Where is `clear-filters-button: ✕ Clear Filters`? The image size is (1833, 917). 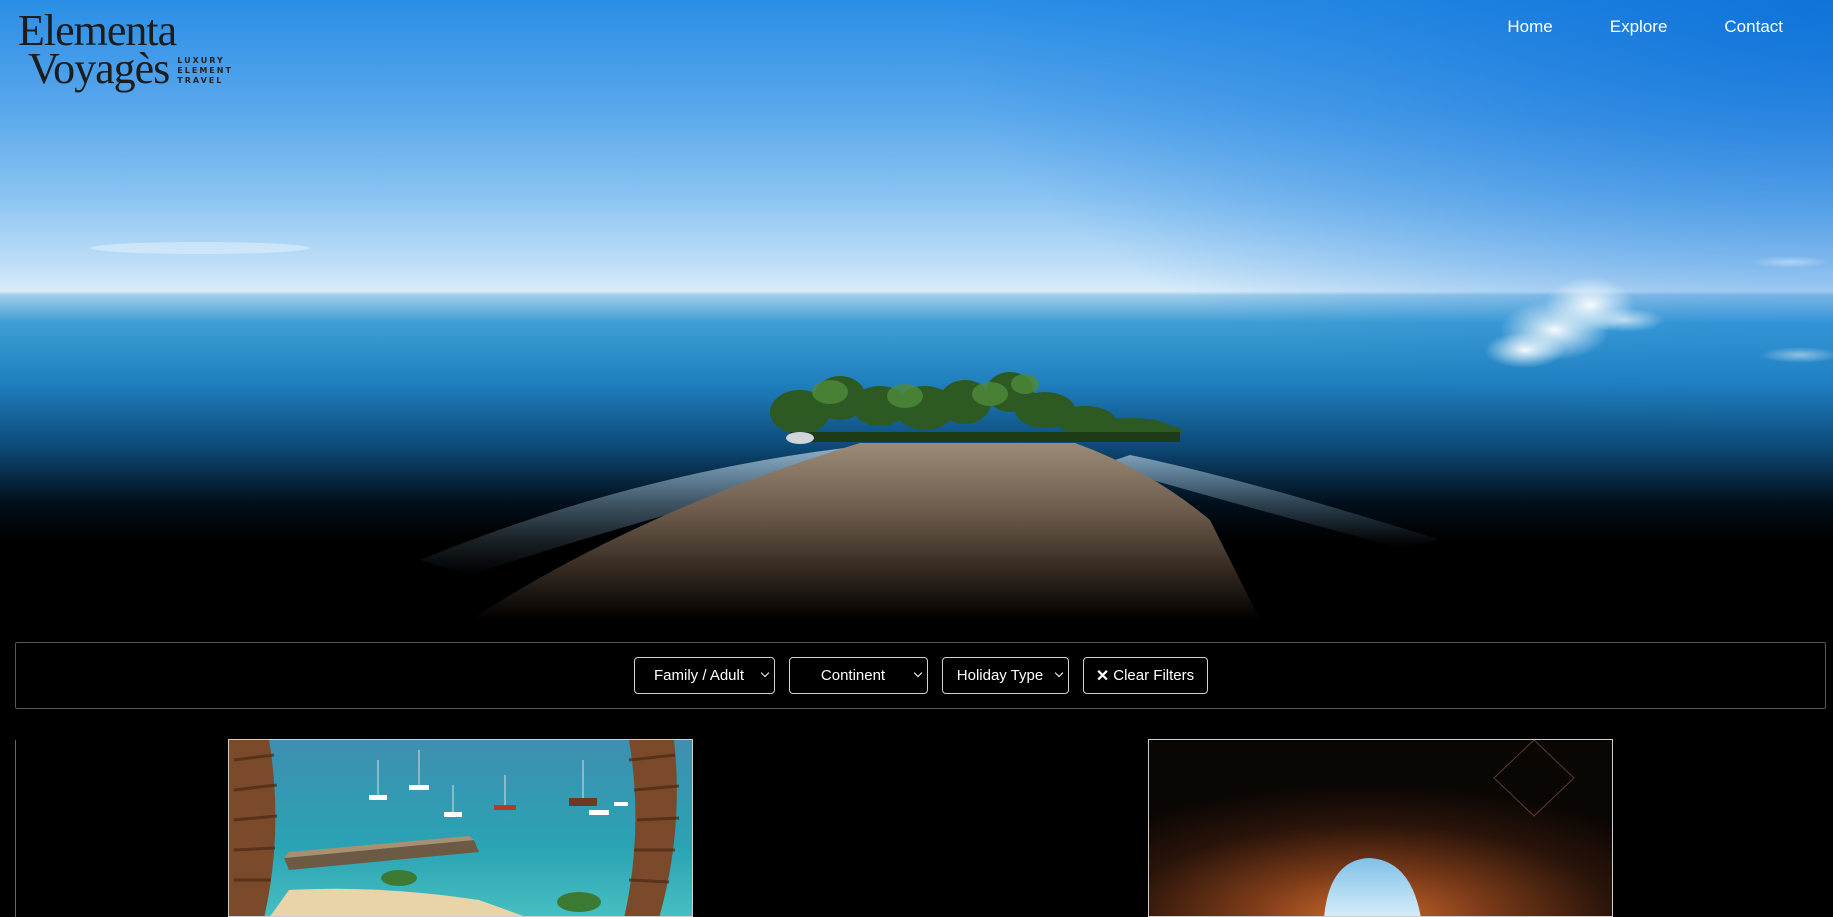 clear-filters-button: ✕ Clear Filters is located at coordinates (1145, 675).